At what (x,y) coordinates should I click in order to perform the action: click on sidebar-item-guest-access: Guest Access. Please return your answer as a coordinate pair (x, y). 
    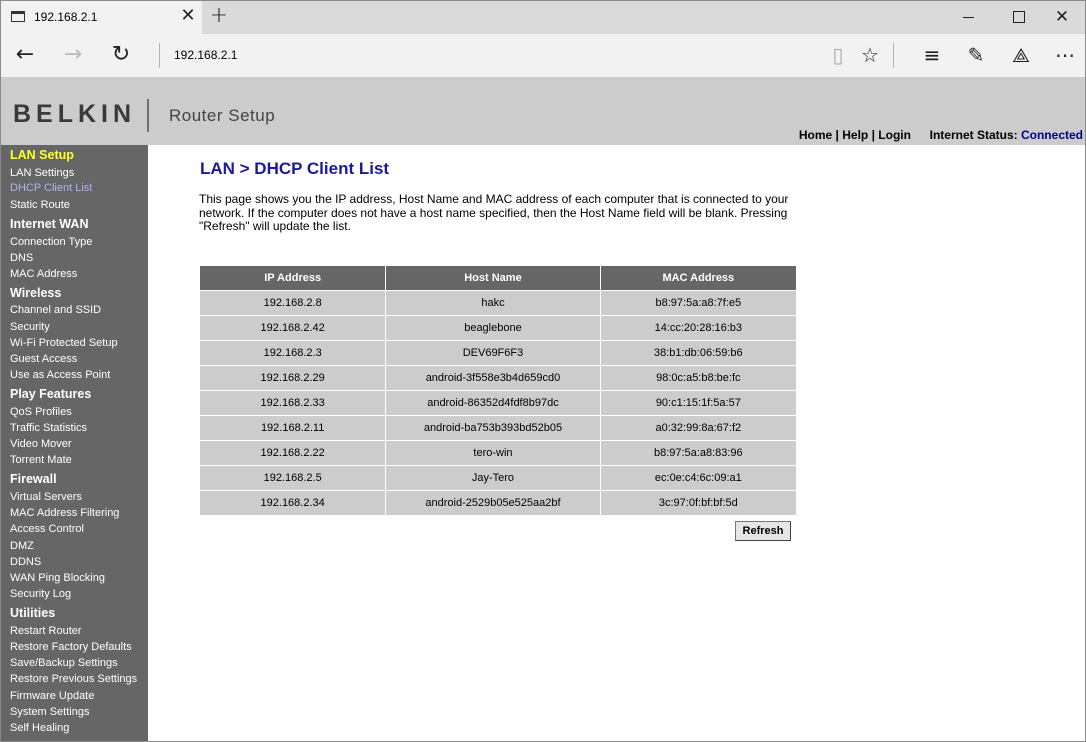
    Looking at the image, I should click on (43, 359).